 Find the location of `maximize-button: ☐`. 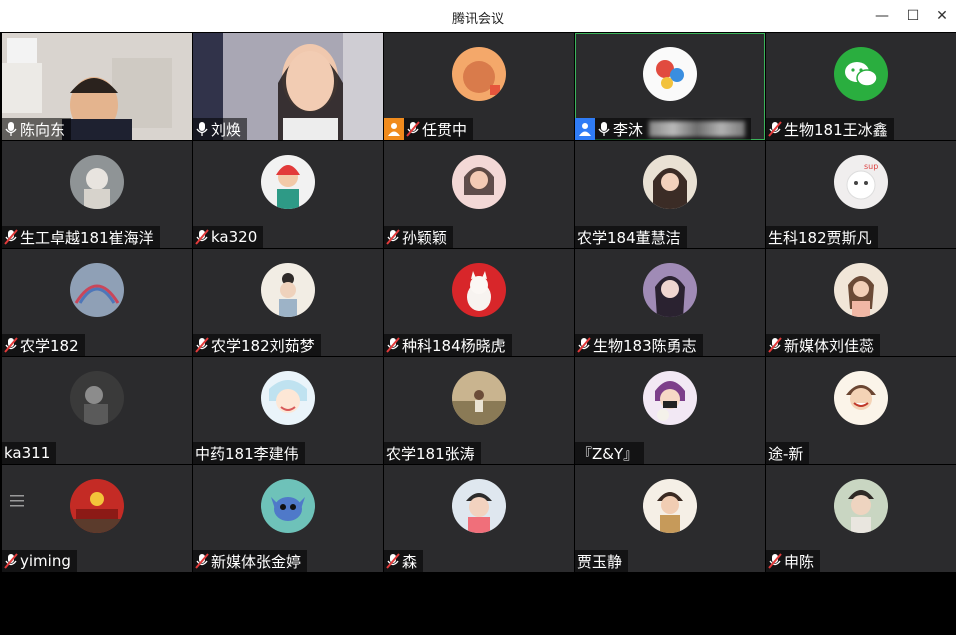

maximize-button: ☐ is located at coordinates (913, 16).